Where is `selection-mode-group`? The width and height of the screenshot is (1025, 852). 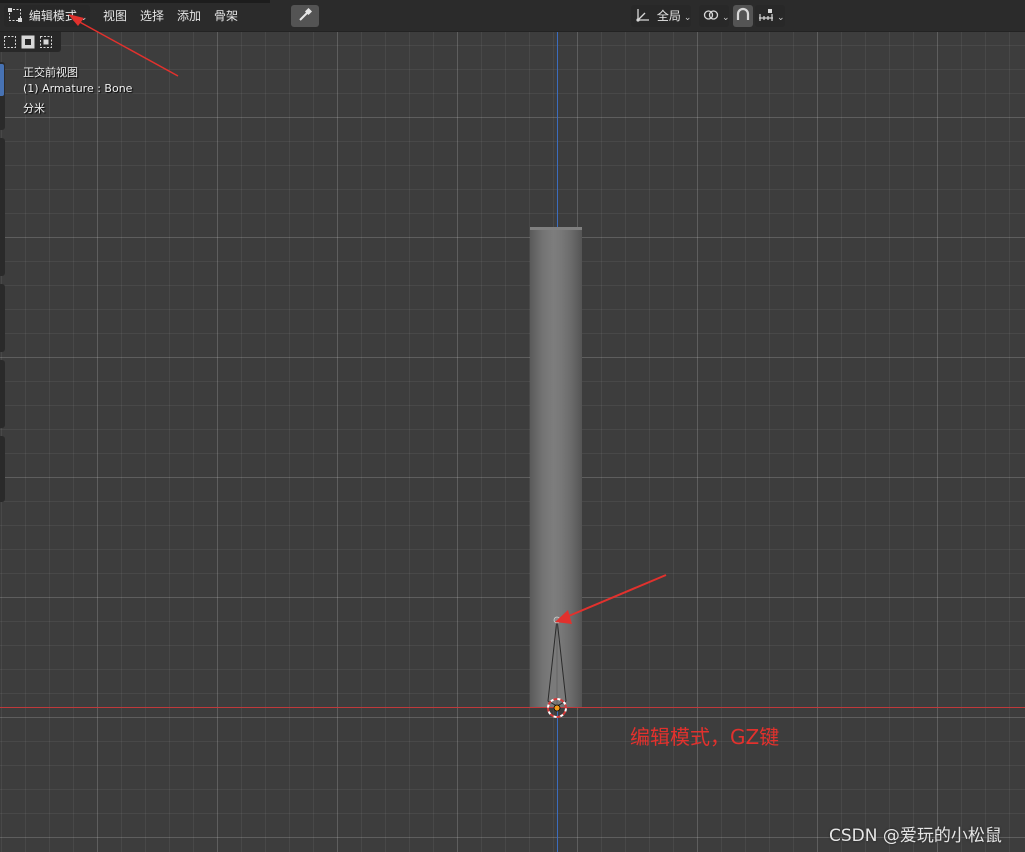 selection-mode-group is located at coordinates (30, 42).